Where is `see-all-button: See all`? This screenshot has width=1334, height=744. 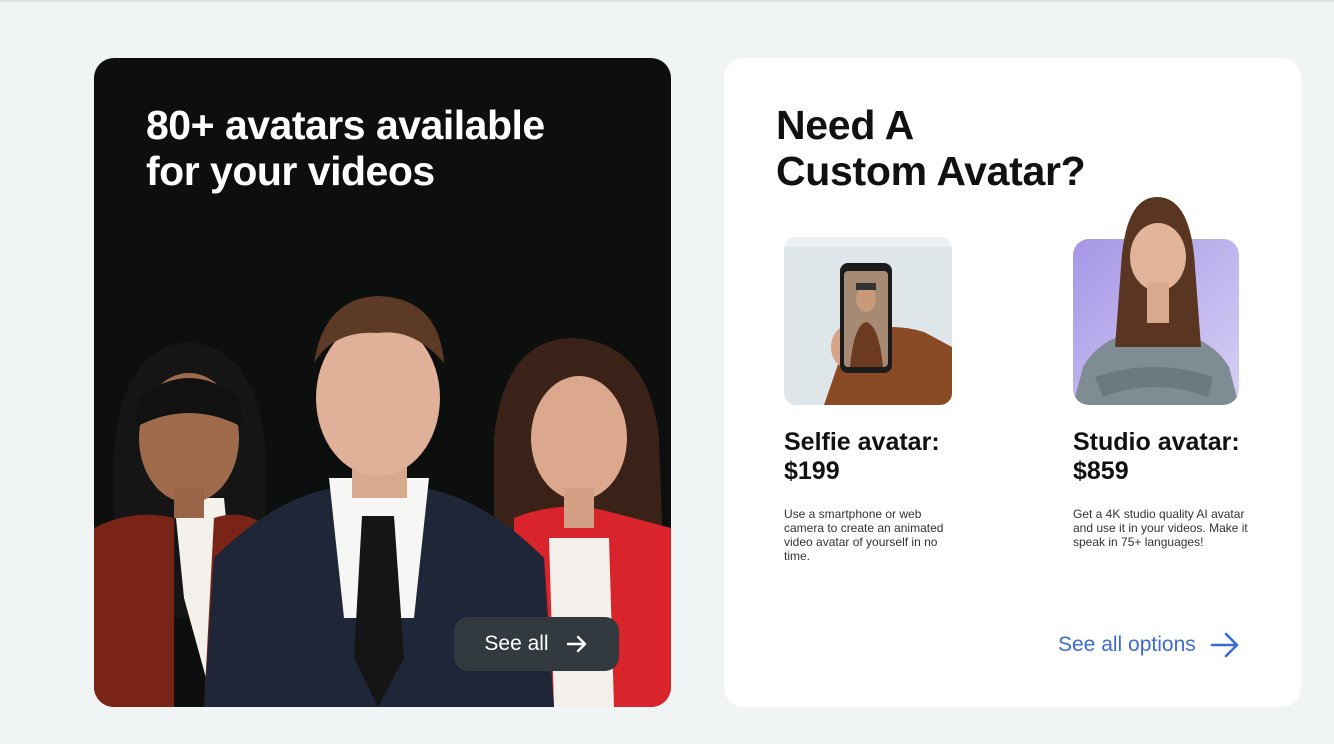
see-all-button: See all is located at coordinates (536, 644).